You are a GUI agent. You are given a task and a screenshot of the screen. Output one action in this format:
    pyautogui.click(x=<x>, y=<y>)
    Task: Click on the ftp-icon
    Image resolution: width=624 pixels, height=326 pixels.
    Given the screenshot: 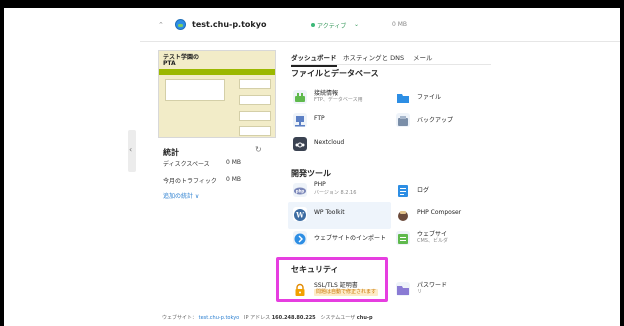 What is the action you would take?
    pyautogui.click(x=300, y=120)
    